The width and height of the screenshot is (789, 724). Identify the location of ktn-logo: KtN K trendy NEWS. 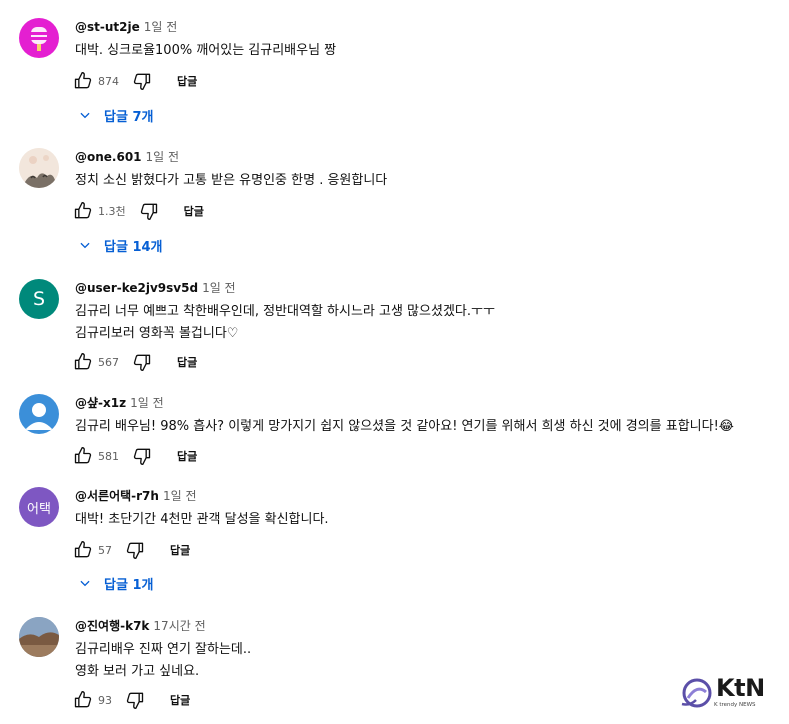
(730, 693).